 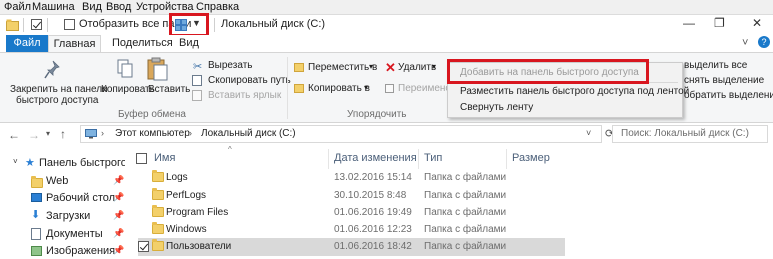 I want to click on table-row: PerfLogs 30.10.2015 8:48 Папка с файлами, so click(x=351, y=196).